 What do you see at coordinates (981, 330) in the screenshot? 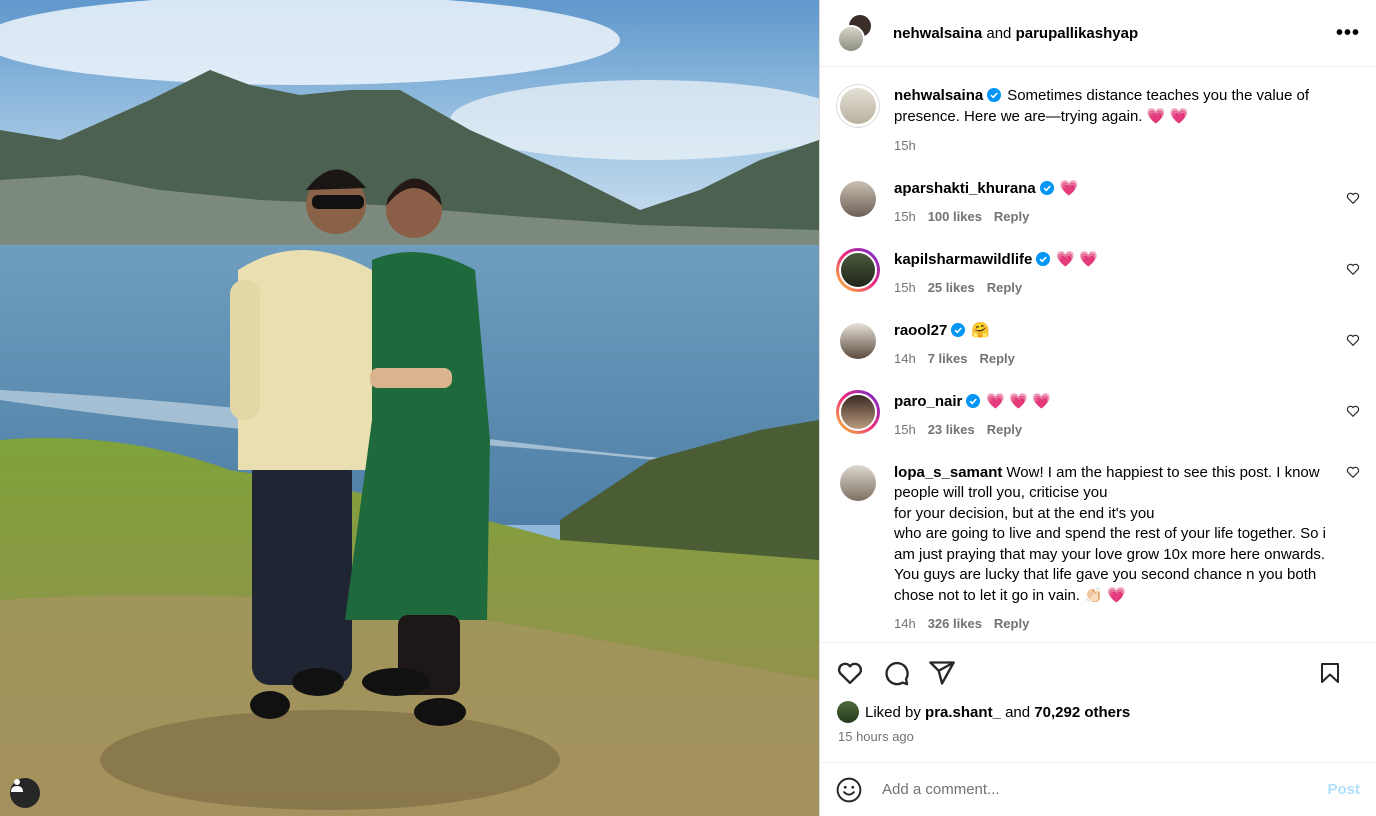
I see `comment-emoji: 🤗` at bounding box center [981, 330].